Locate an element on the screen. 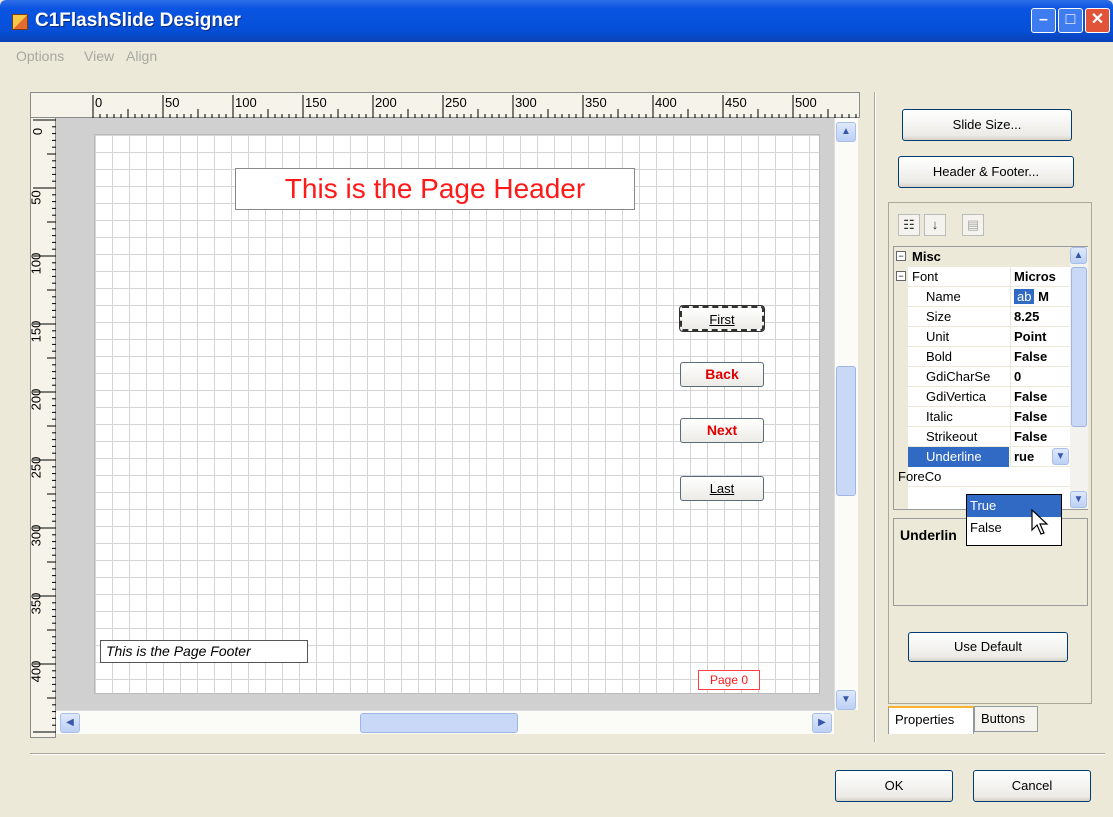  ok-button: OK is located at coordinates (894, 786).